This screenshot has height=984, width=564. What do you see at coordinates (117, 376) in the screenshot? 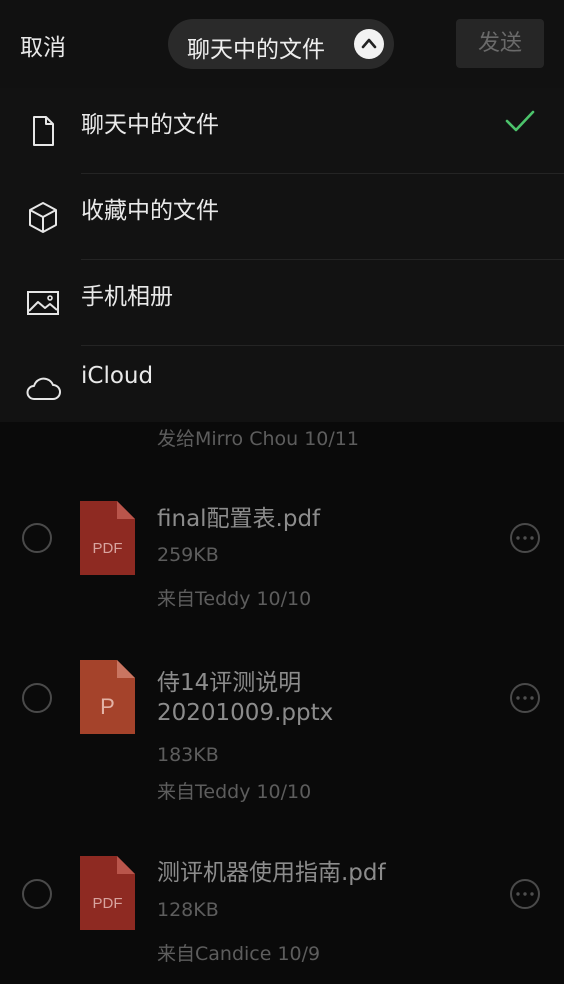
I see `menu-item-label: iCloud` at bounding box center [117, 376].